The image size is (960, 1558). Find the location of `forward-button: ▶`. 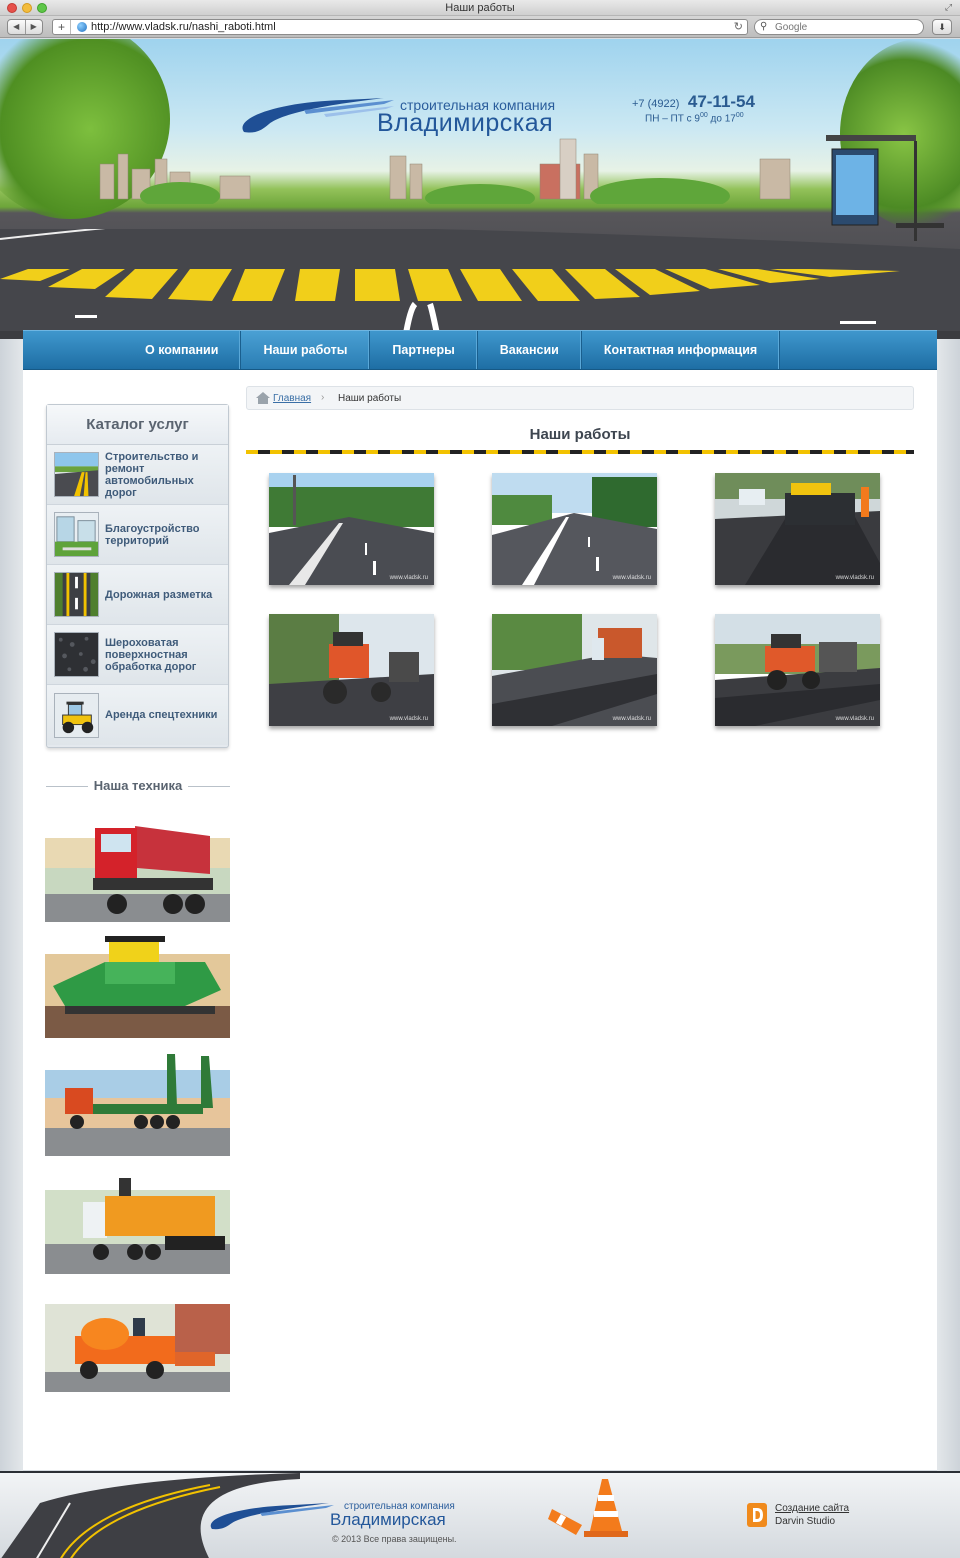

forward-button: ▶ is located at coordinates (34, 27).